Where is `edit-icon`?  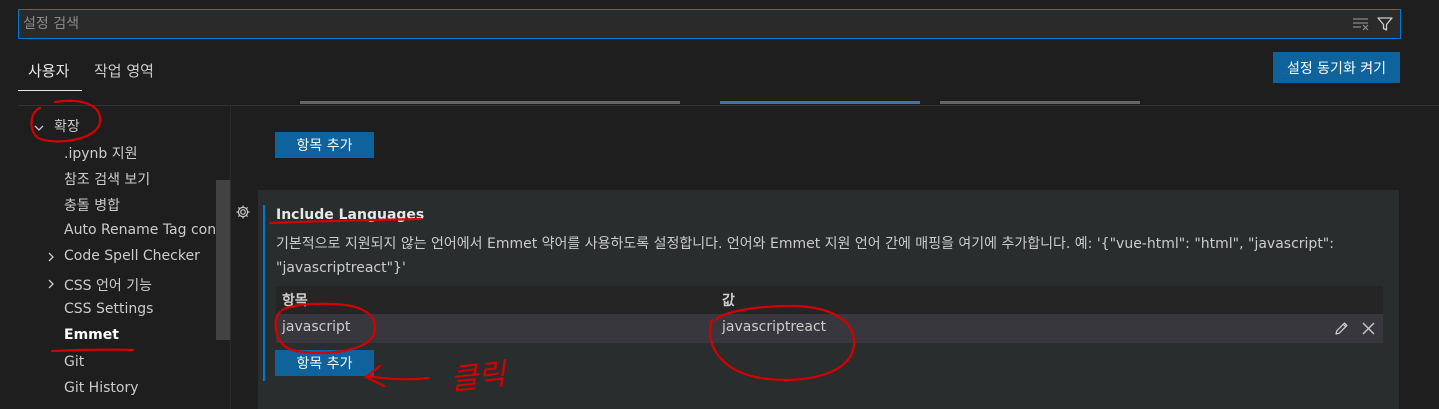 edit-icon is located at coordinates (1341, 328).